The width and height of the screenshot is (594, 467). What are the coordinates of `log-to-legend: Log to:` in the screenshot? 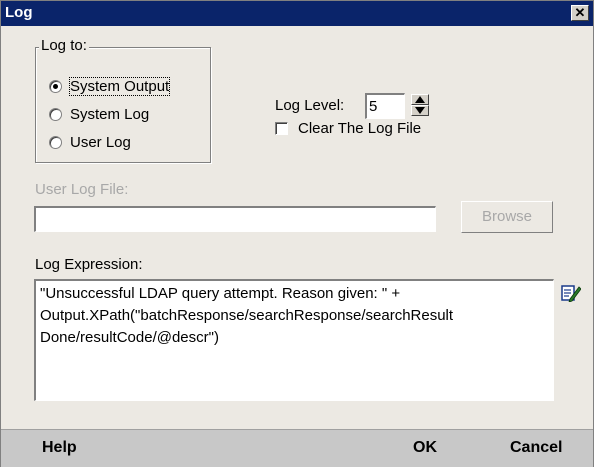 It's located at (64, 45).